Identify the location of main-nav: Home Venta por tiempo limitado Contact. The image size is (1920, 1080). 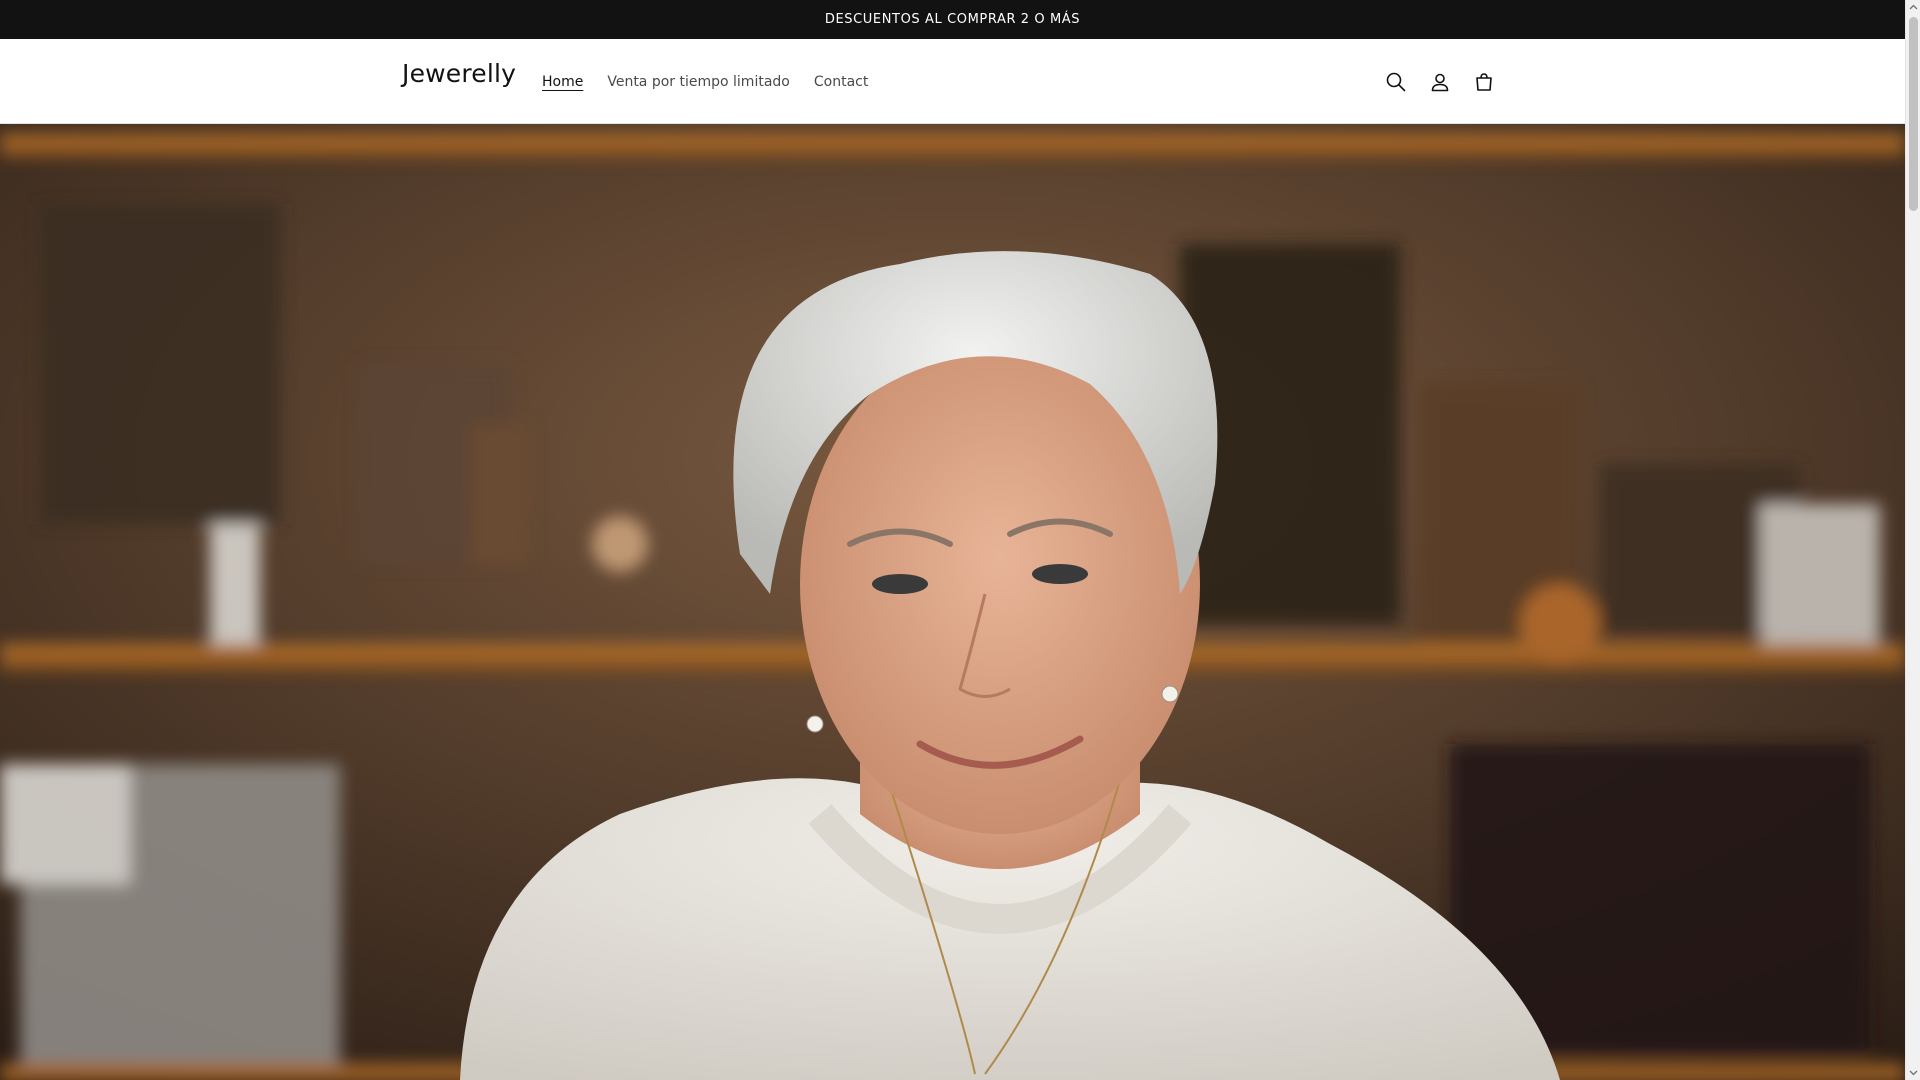
(705, 81).